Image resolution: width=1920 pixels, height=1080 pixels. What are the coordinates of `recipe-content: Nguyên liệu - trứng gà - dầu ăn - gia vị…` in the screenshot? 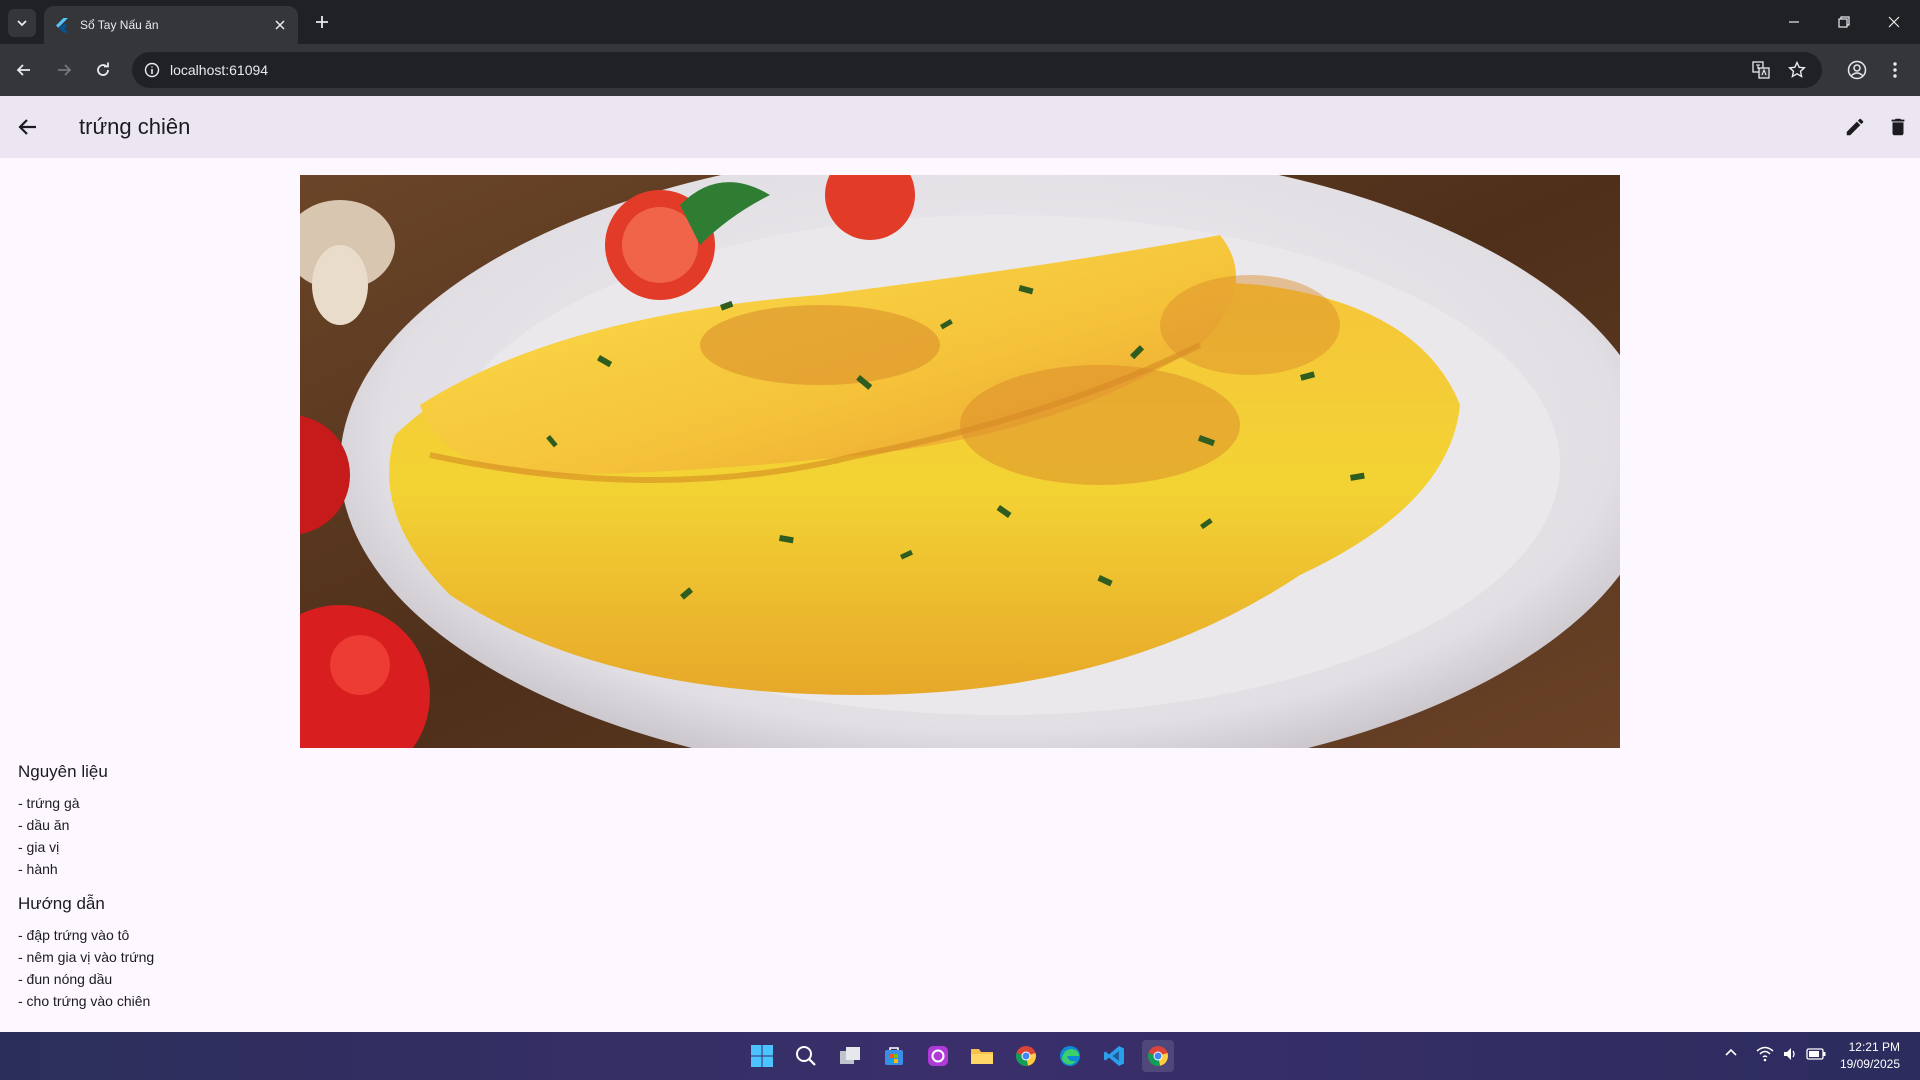 It's located at (86, 887).